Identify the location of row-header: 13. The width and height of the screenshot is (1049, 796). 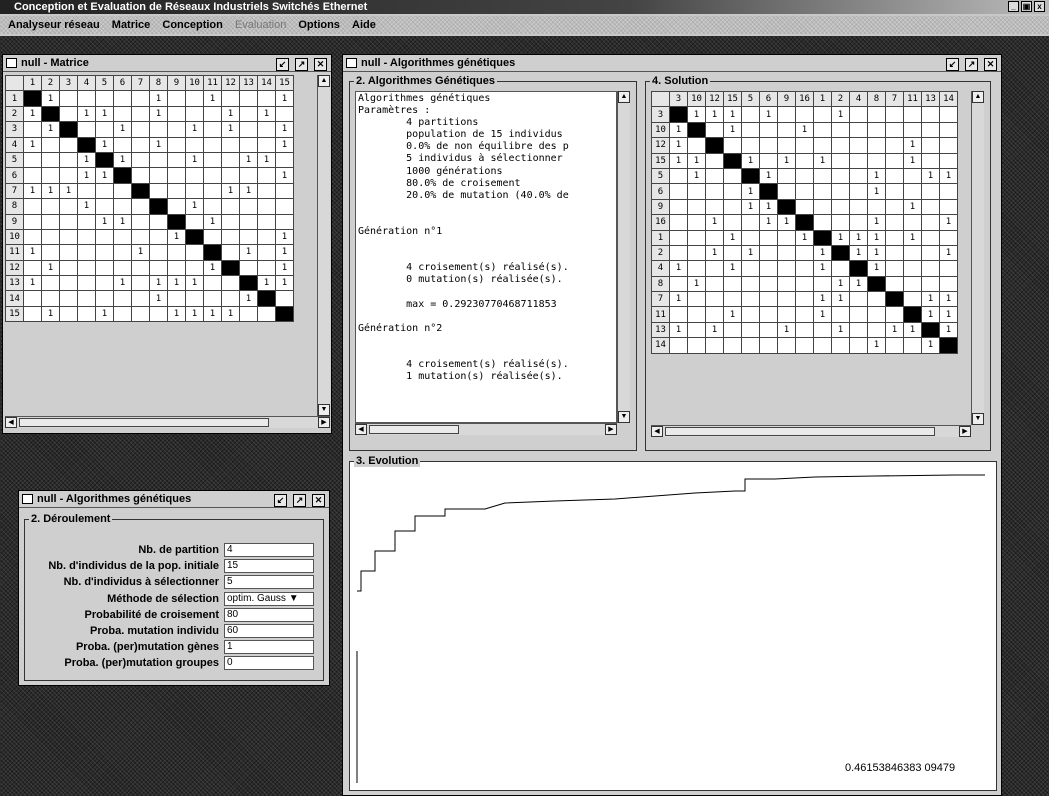
(660, 330).